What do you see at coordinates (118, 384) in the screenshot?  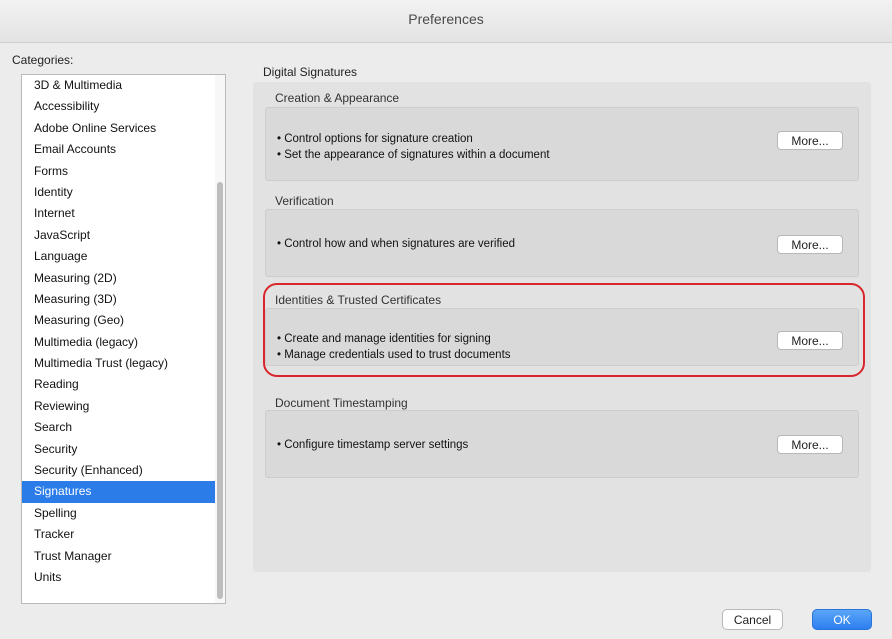 I see `category-item: Reading` at bounding box center [118, 384].